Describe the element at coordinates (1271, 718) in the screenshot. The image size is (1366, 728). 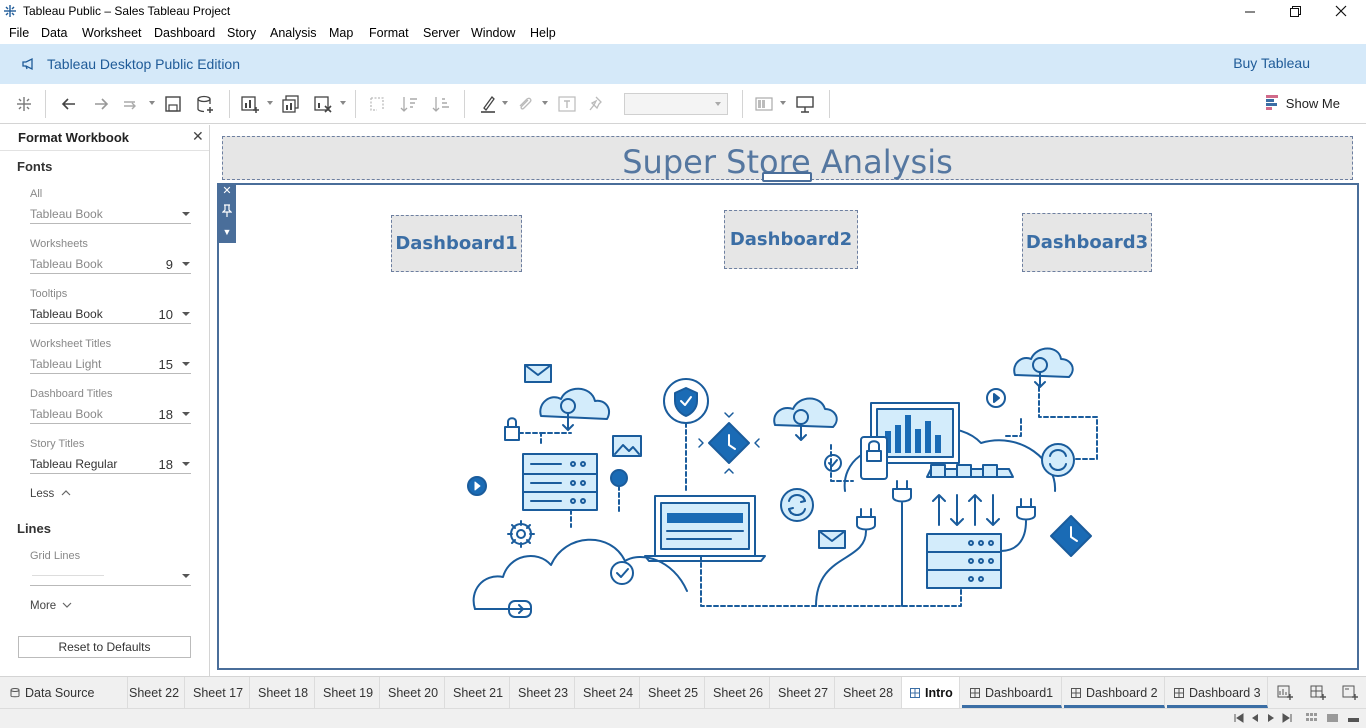
I see `next-sheet-icon` at that location.